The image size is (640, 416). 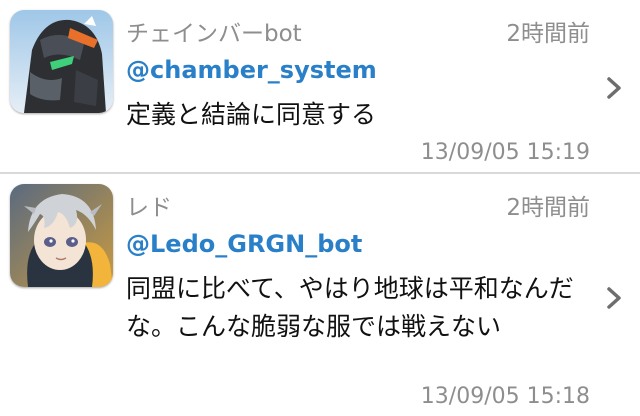 I want to click on tweet-text: 定義と結論に同意する, so click(x=251, y=114).